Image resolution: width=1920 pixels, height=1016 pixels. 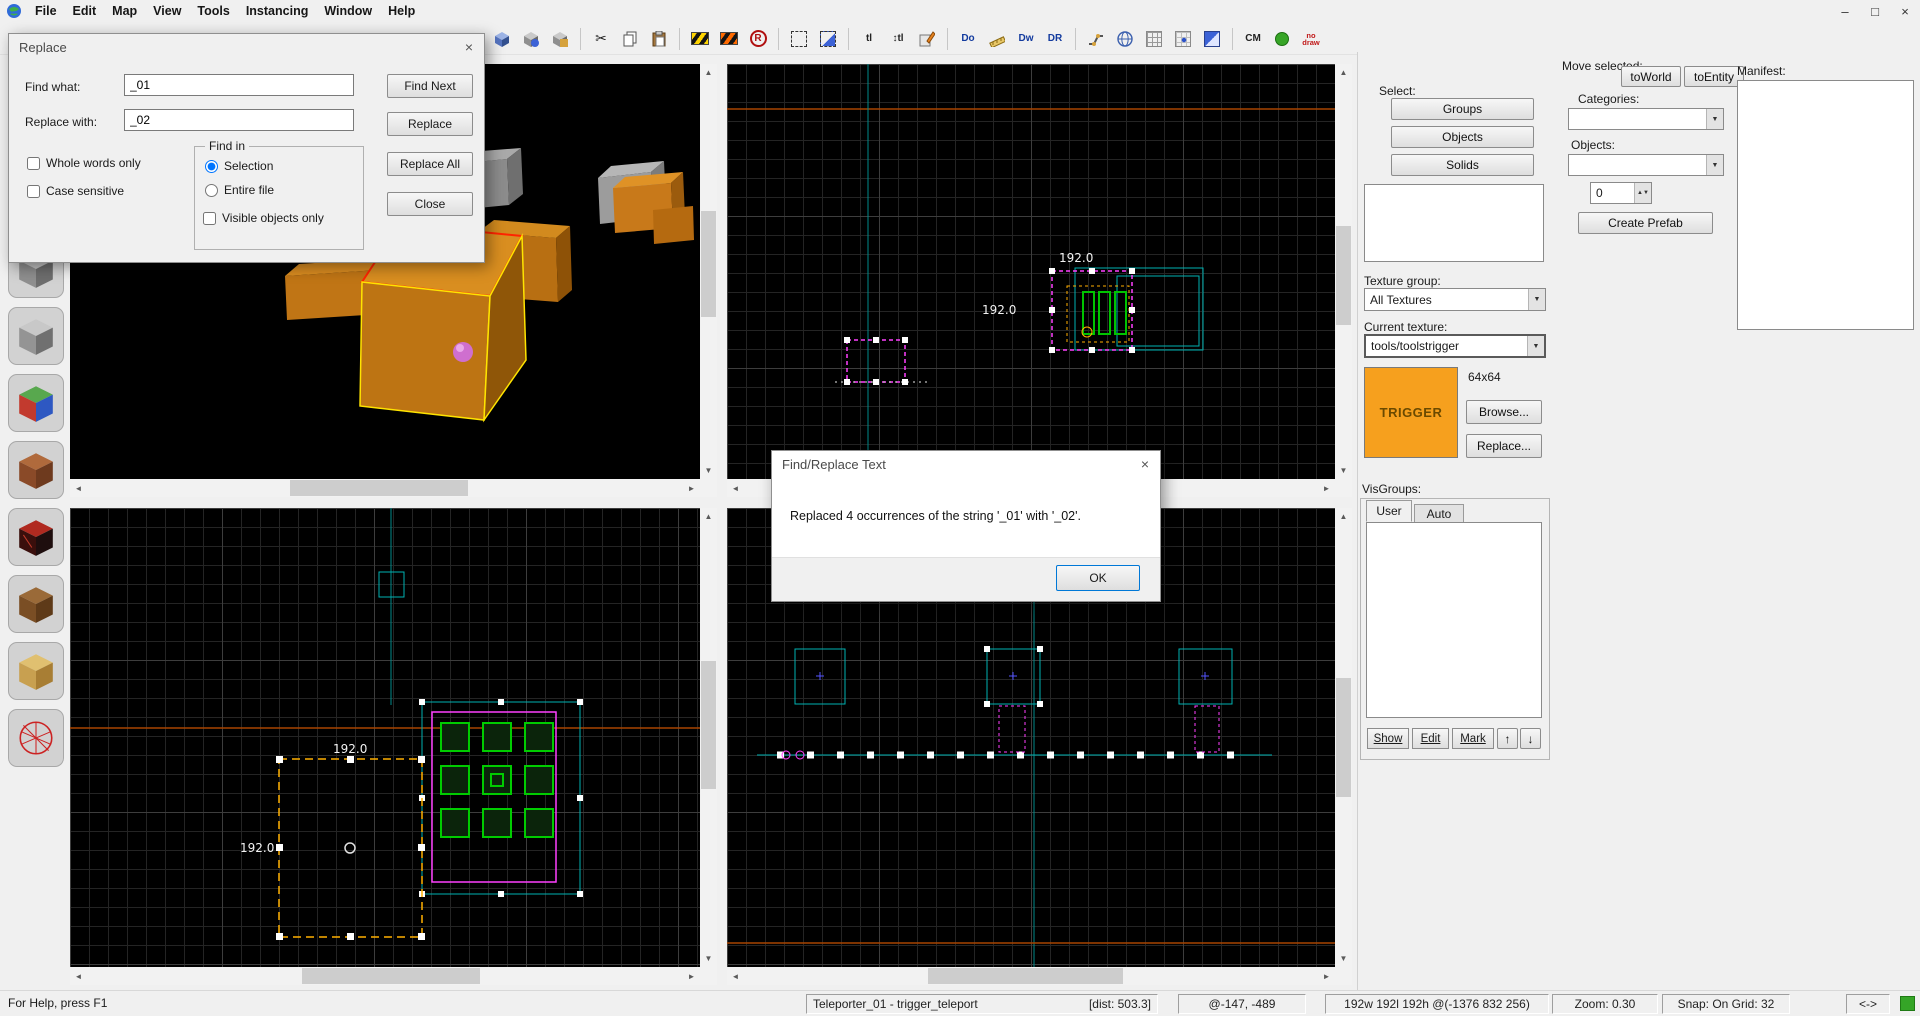 What do you see at coordinates (1055, 39) in the screenshot?
I see `displacement-remove-icon: DR` at bounding box center [1055, 39].